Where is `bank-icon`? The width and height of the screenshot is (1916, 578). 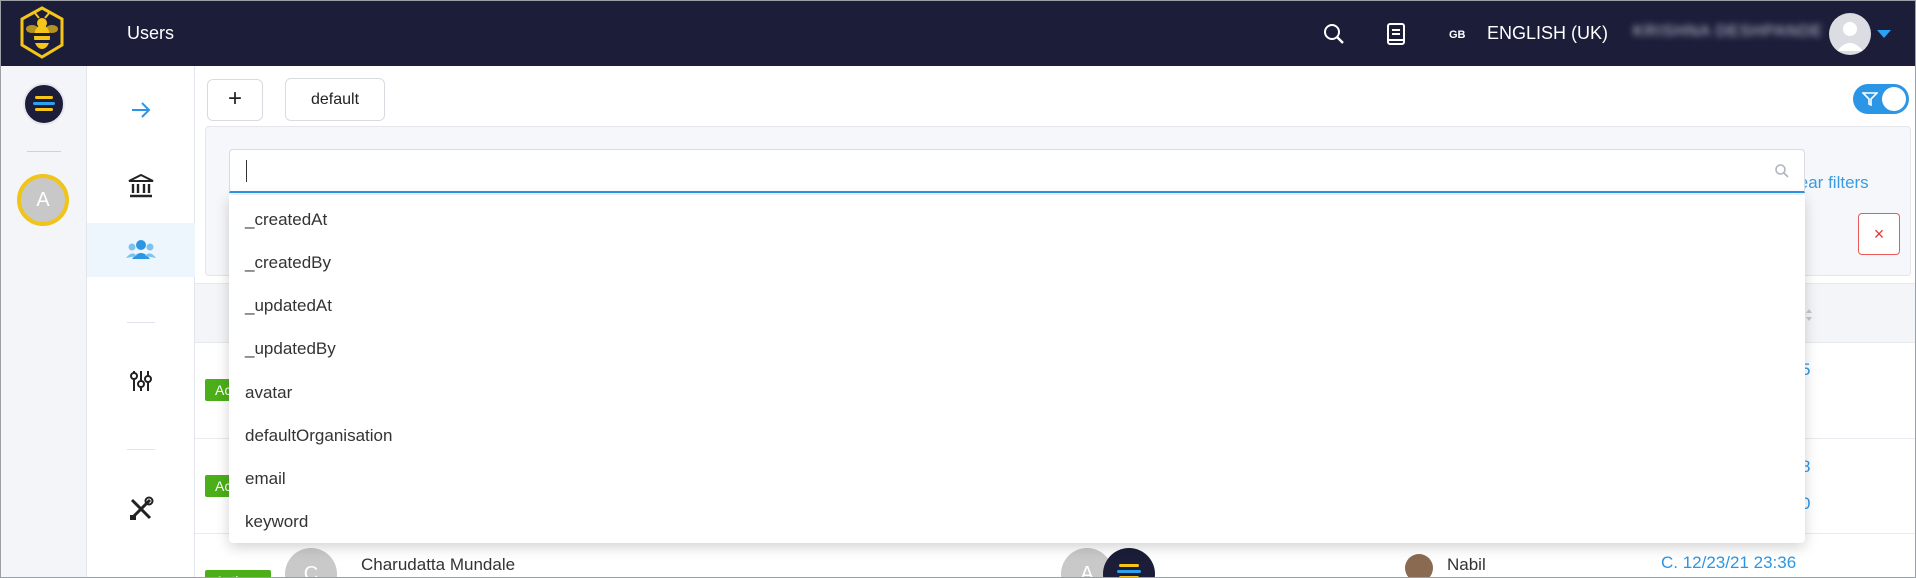 bank-icon is located at coordinates (141, 185).